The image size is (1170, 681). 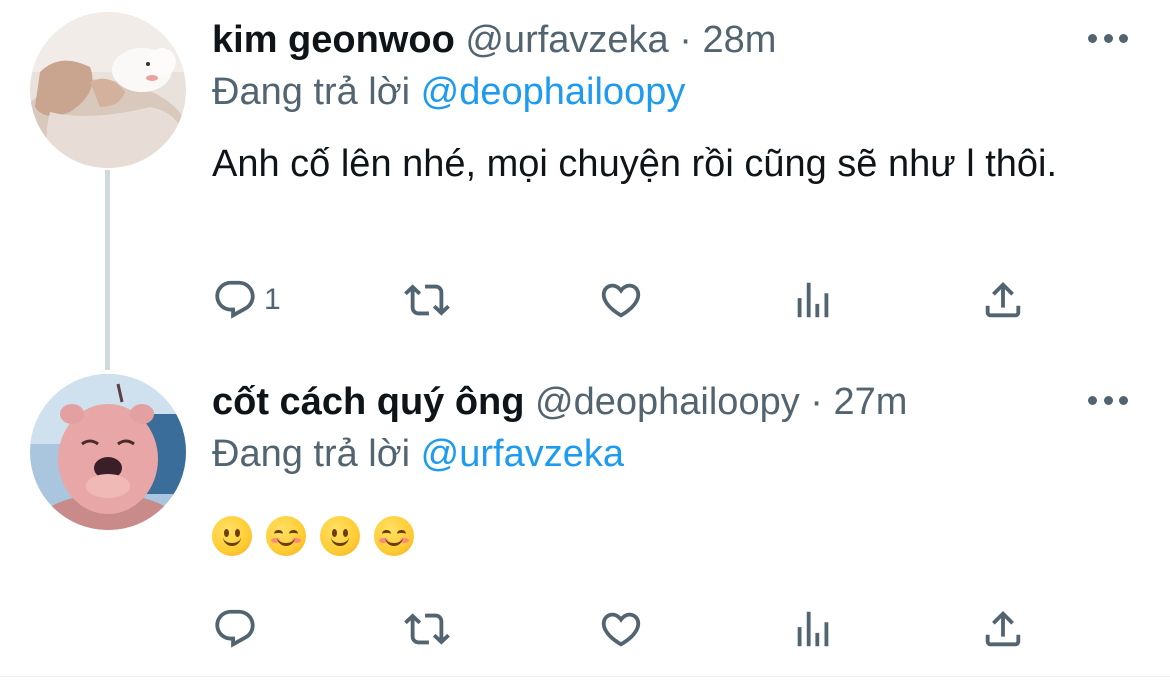 I want to click on reply-button: 1, so click(x=246, y=300).